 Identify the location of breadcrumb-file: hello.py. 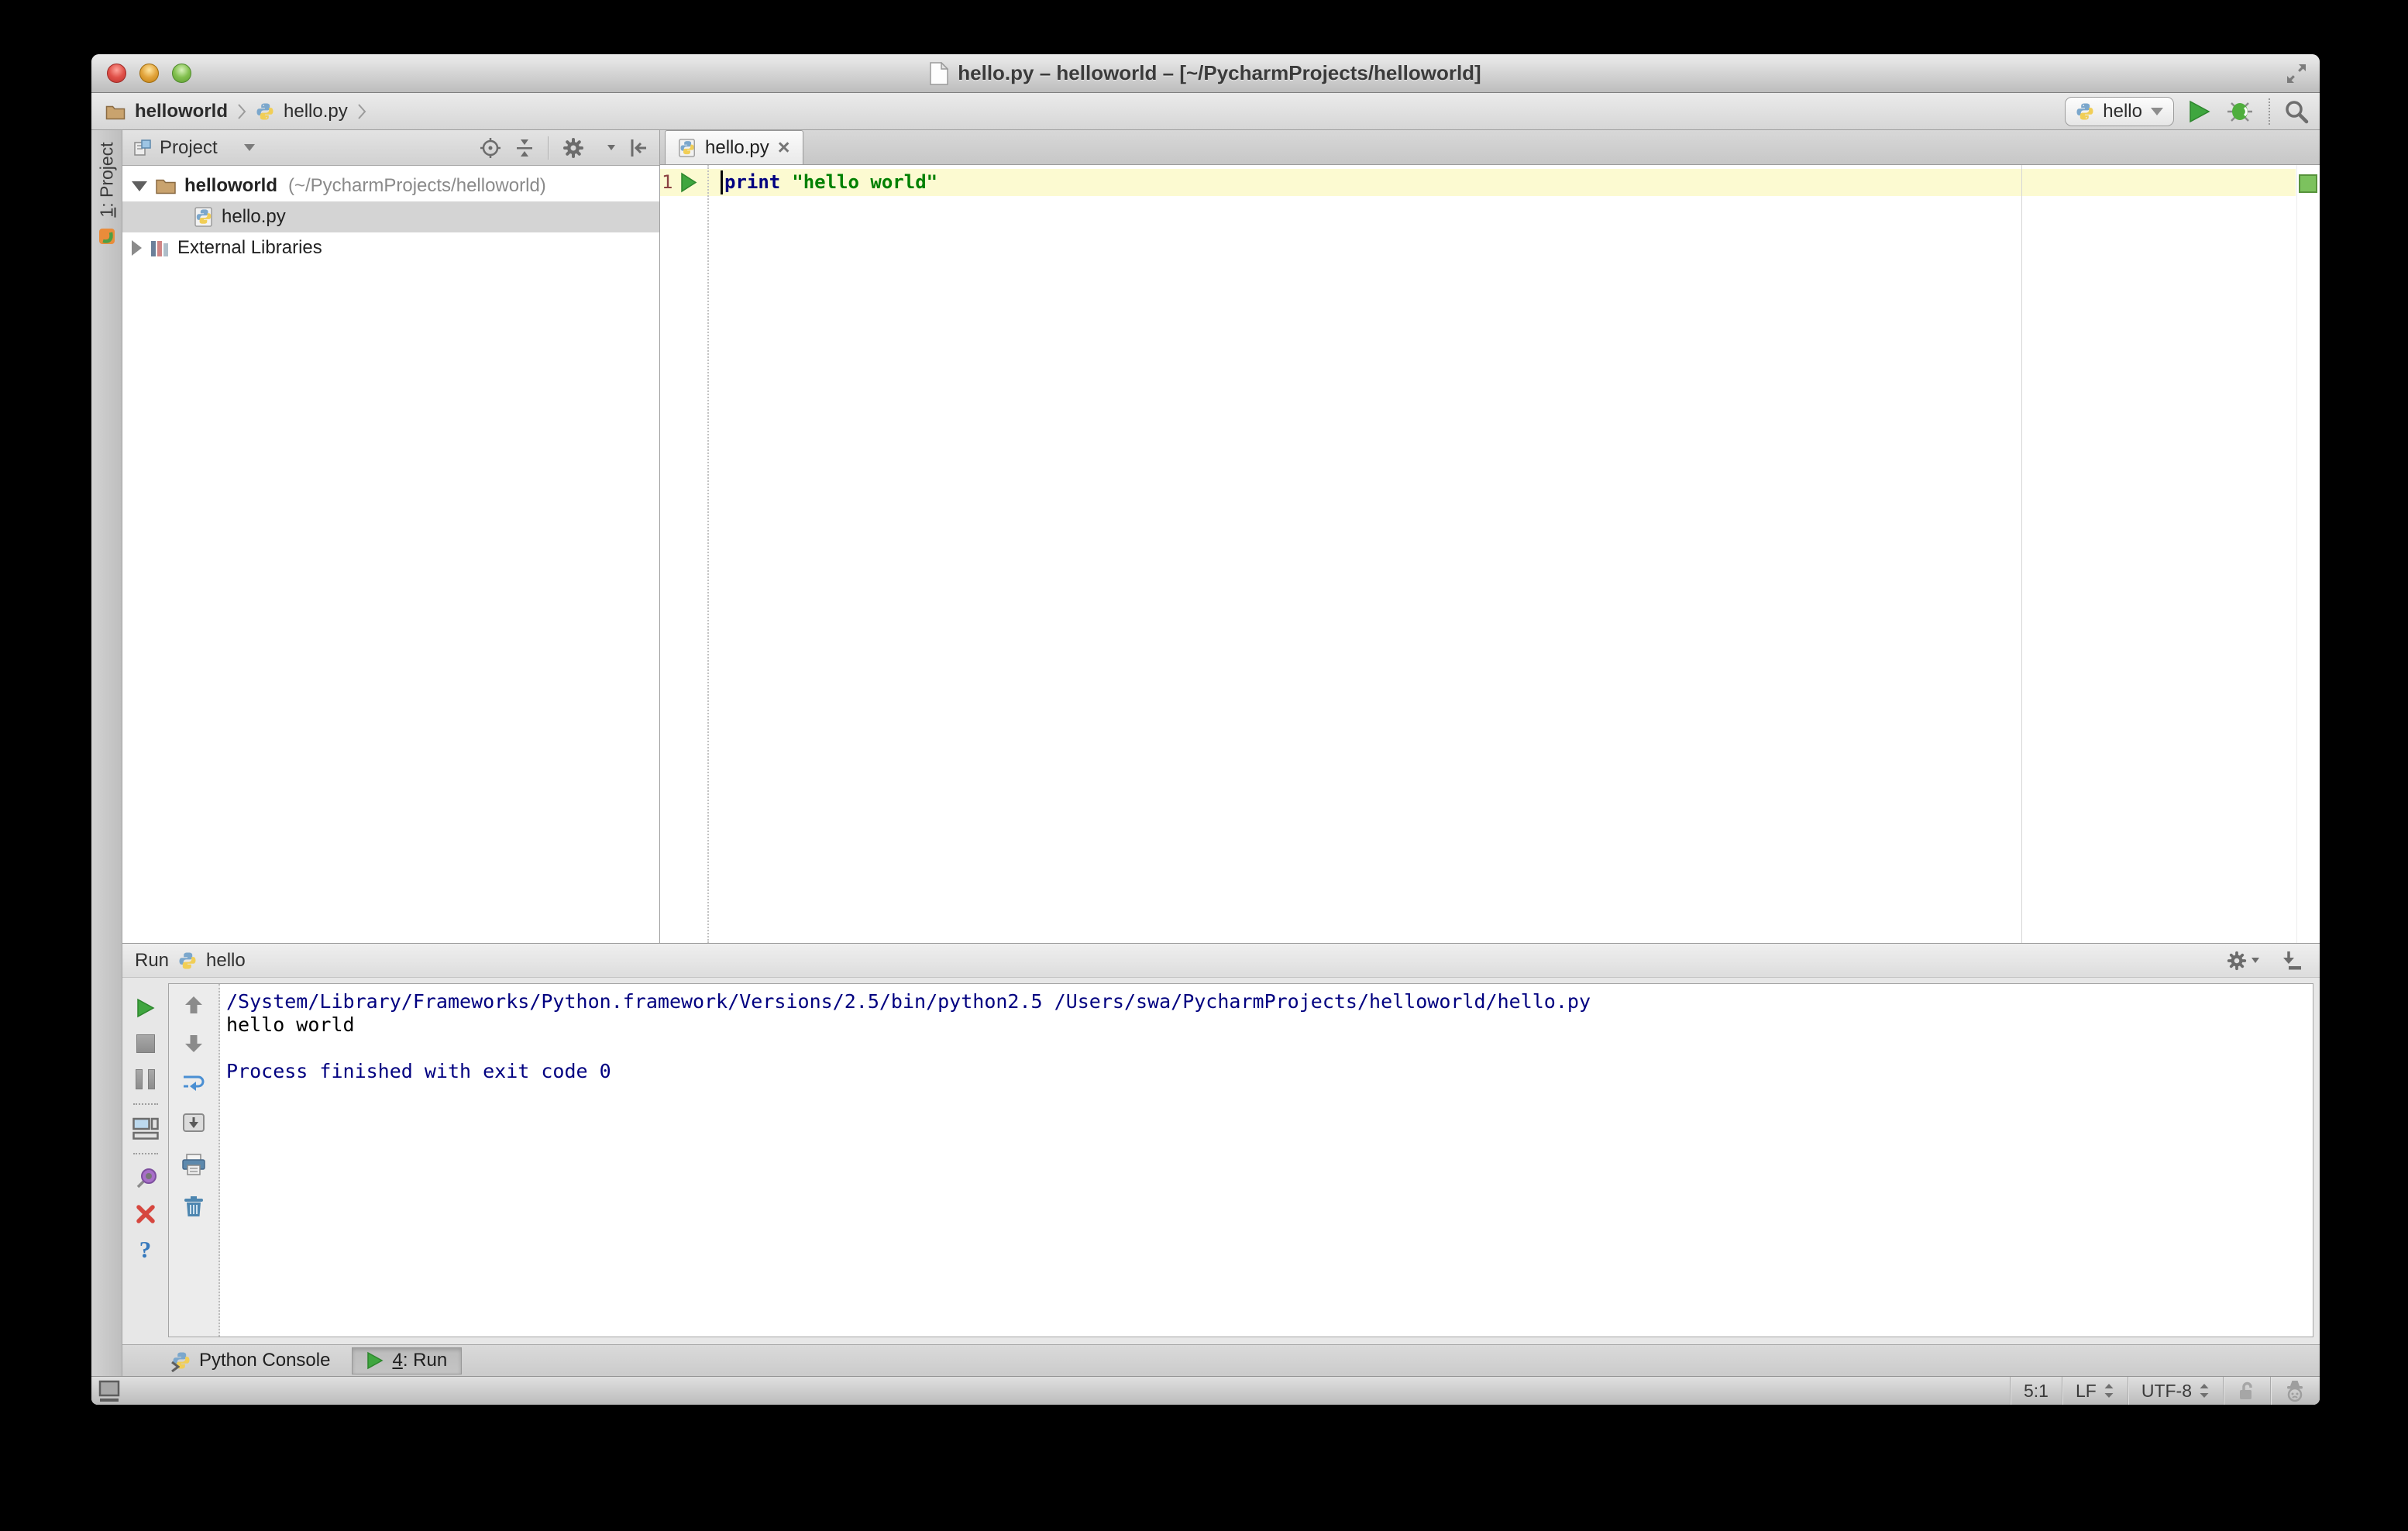
(316, 111).